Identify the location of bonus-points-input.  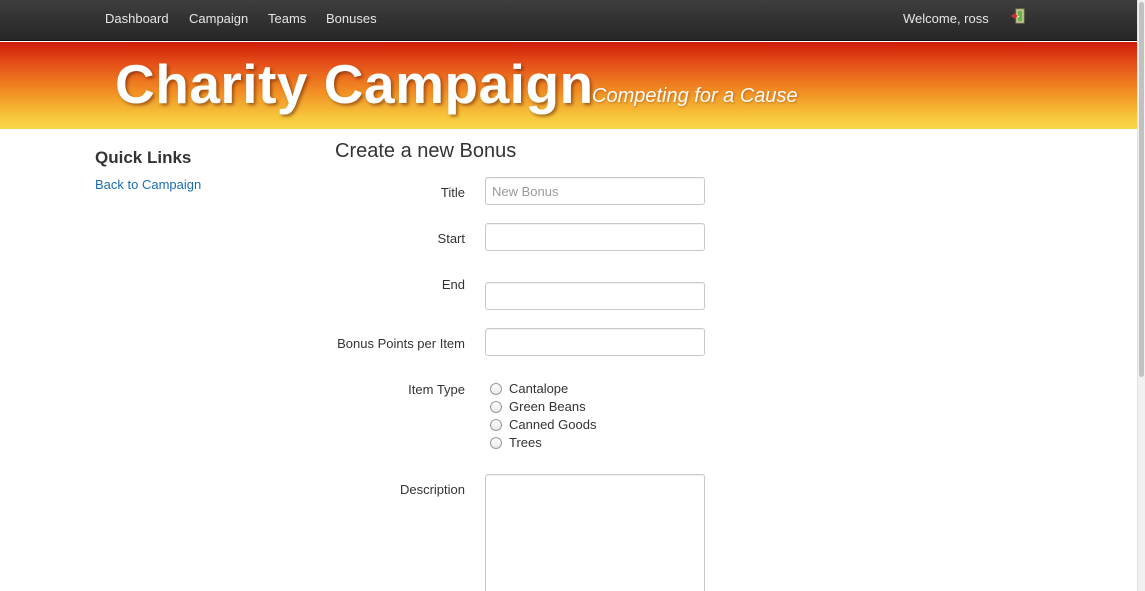
(595, 342).